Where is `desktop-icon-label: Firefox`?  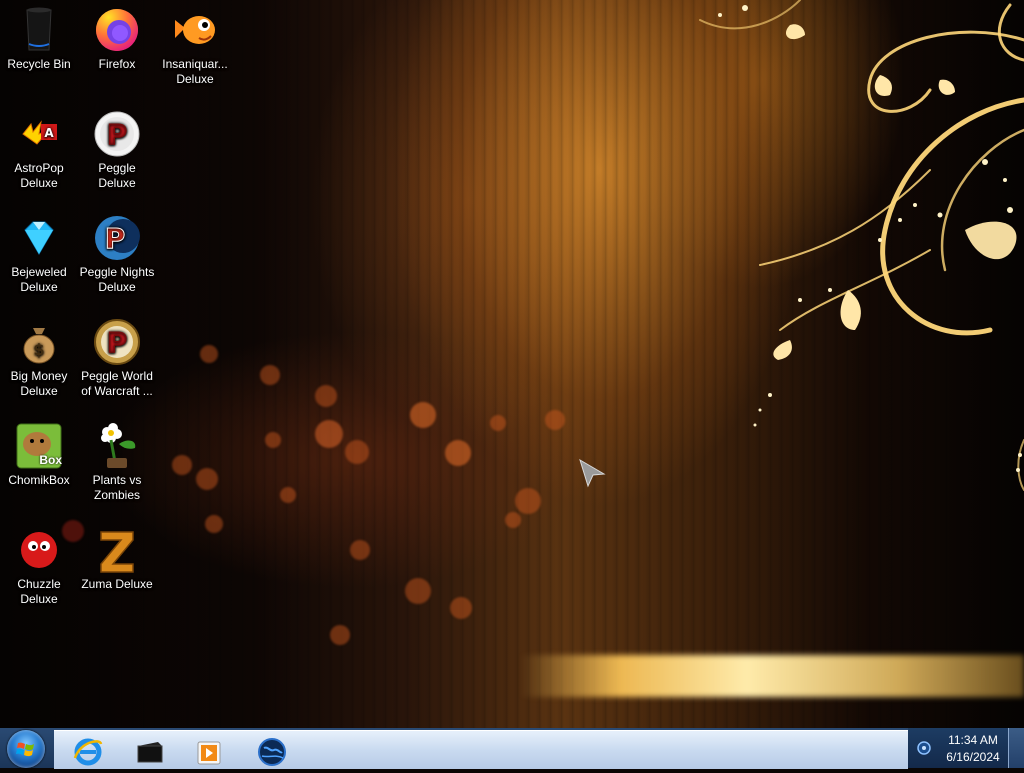 desktop-icon-label: Firefox is located at coordinates (117, 64).